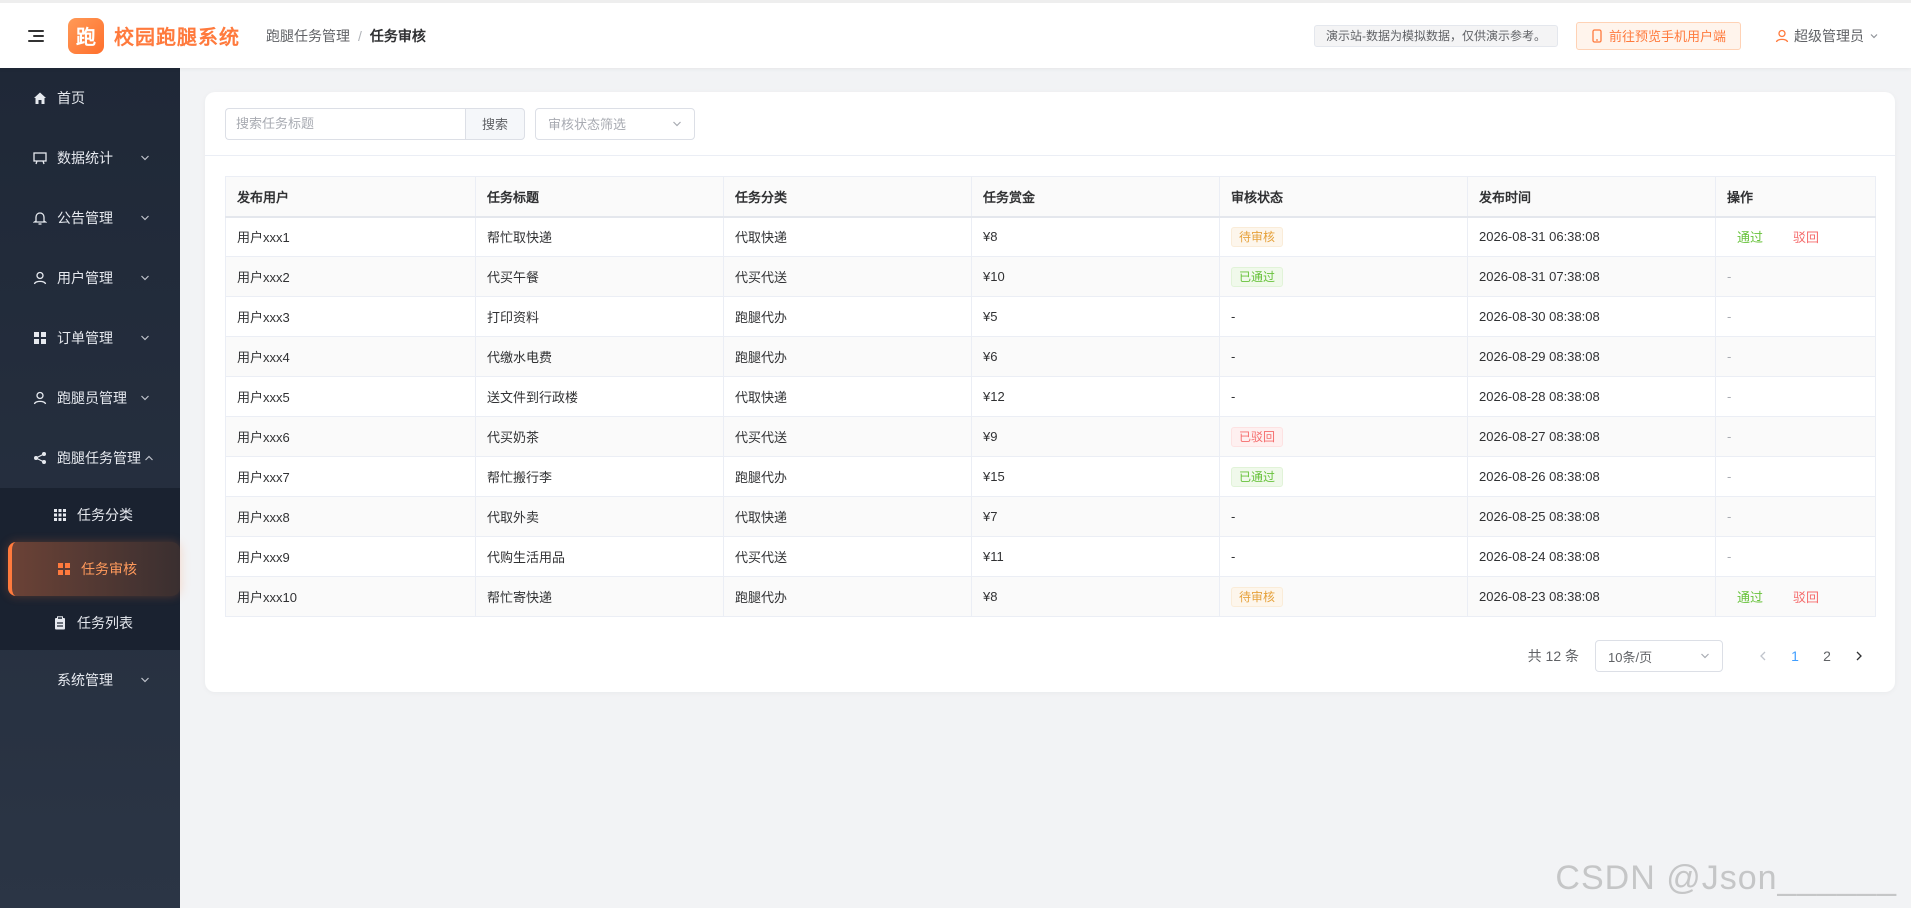 The width and height of the screenshot is (1911, 908). What do you see at coordinates (1591, 316) in the screenshot?
I see `cell-time: 2026-08-30 08:38:08` at bounding box center [1591, 316].